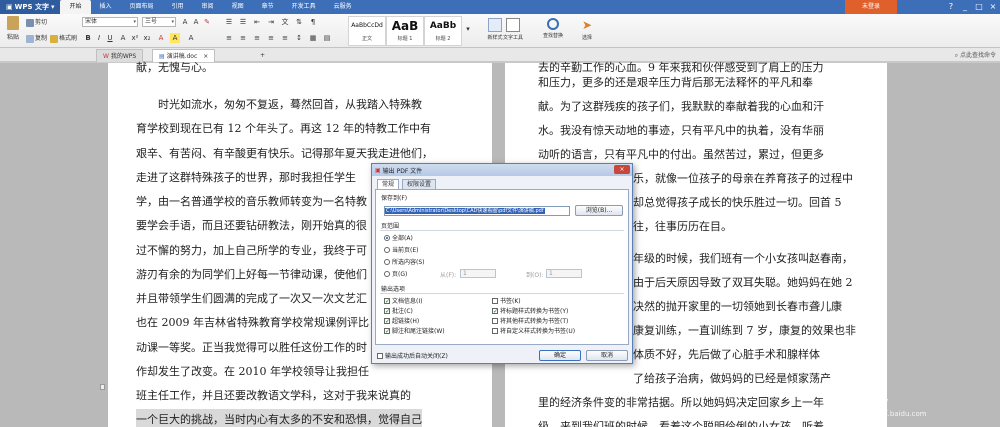 The image size is (1000, 427). Describe the element at coordinates (553, 31) in the screenshot. I see `find-replace-button: 查找替换` at that location.